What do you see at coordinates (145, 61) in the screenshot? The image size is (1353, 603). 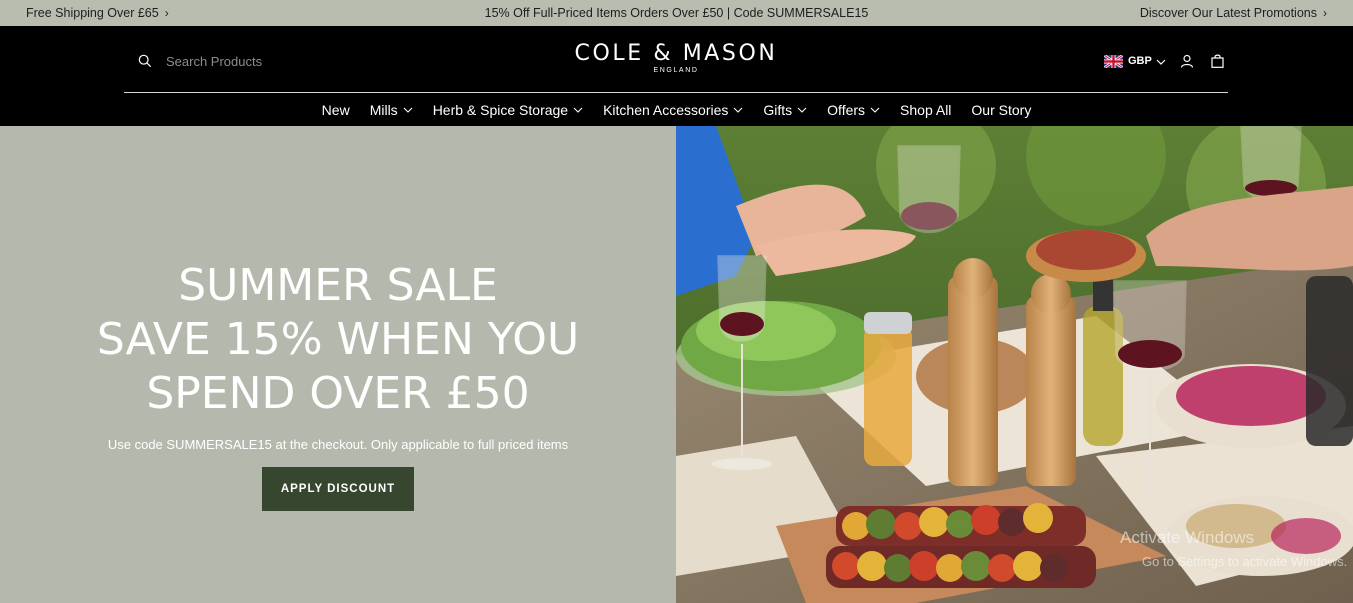 I see `search-icon` at bounding box center [145, 61].